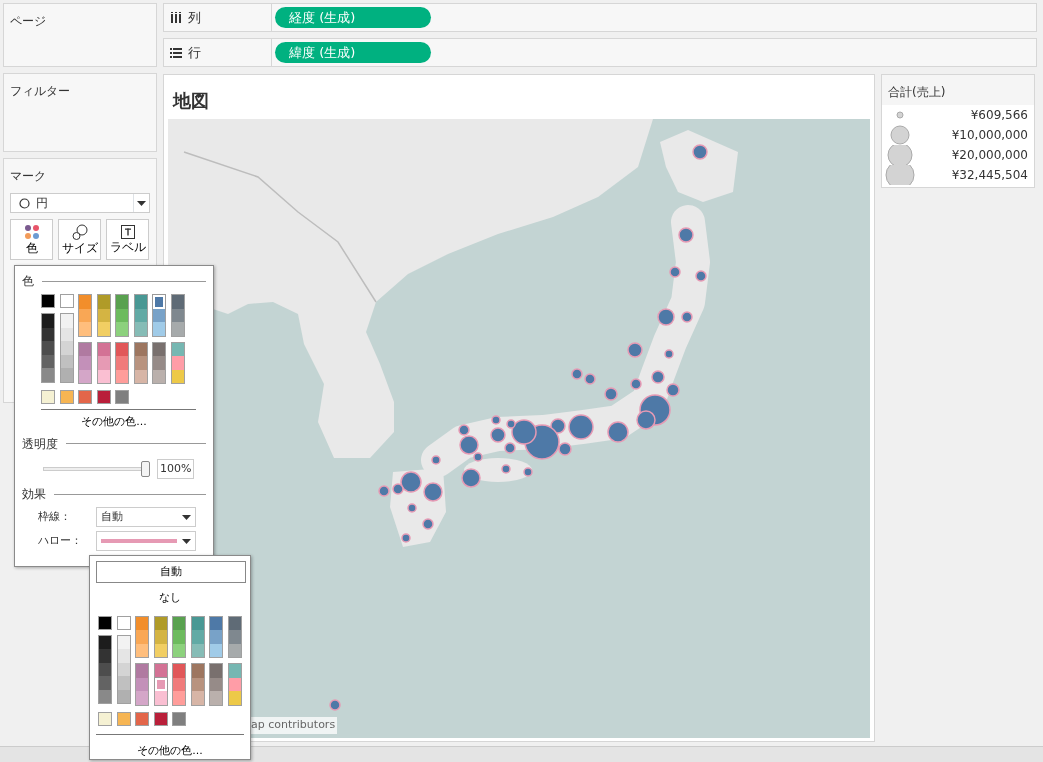 The width and height of the screenshot is (1043, 762). What do you see at coordinates (42, 203) in the screenshot?
I see `mark-type-label: 円` at bounding box center [42, 203].